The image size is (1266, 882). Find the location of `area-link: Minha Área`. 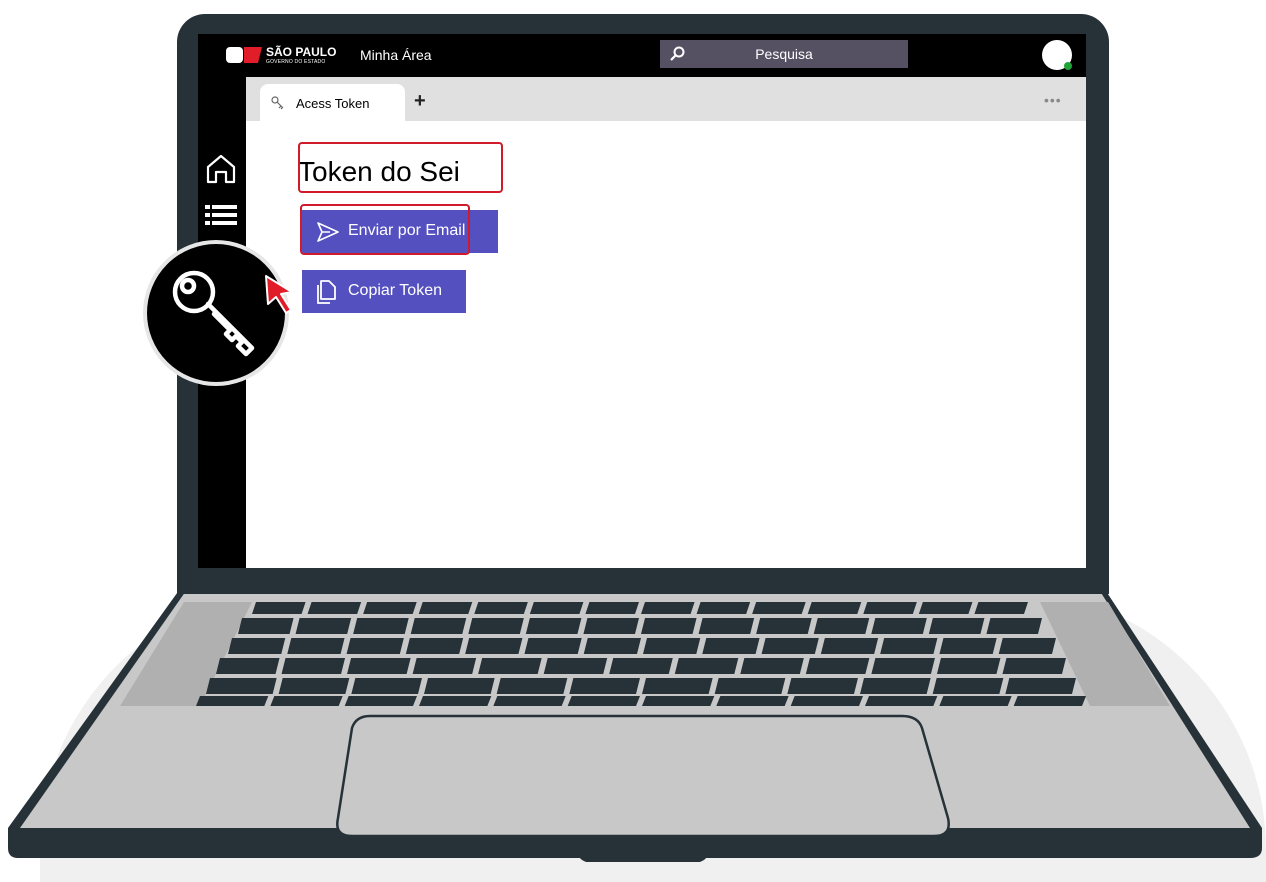

area-link: Minha Área is located at coordinates (396, 55).